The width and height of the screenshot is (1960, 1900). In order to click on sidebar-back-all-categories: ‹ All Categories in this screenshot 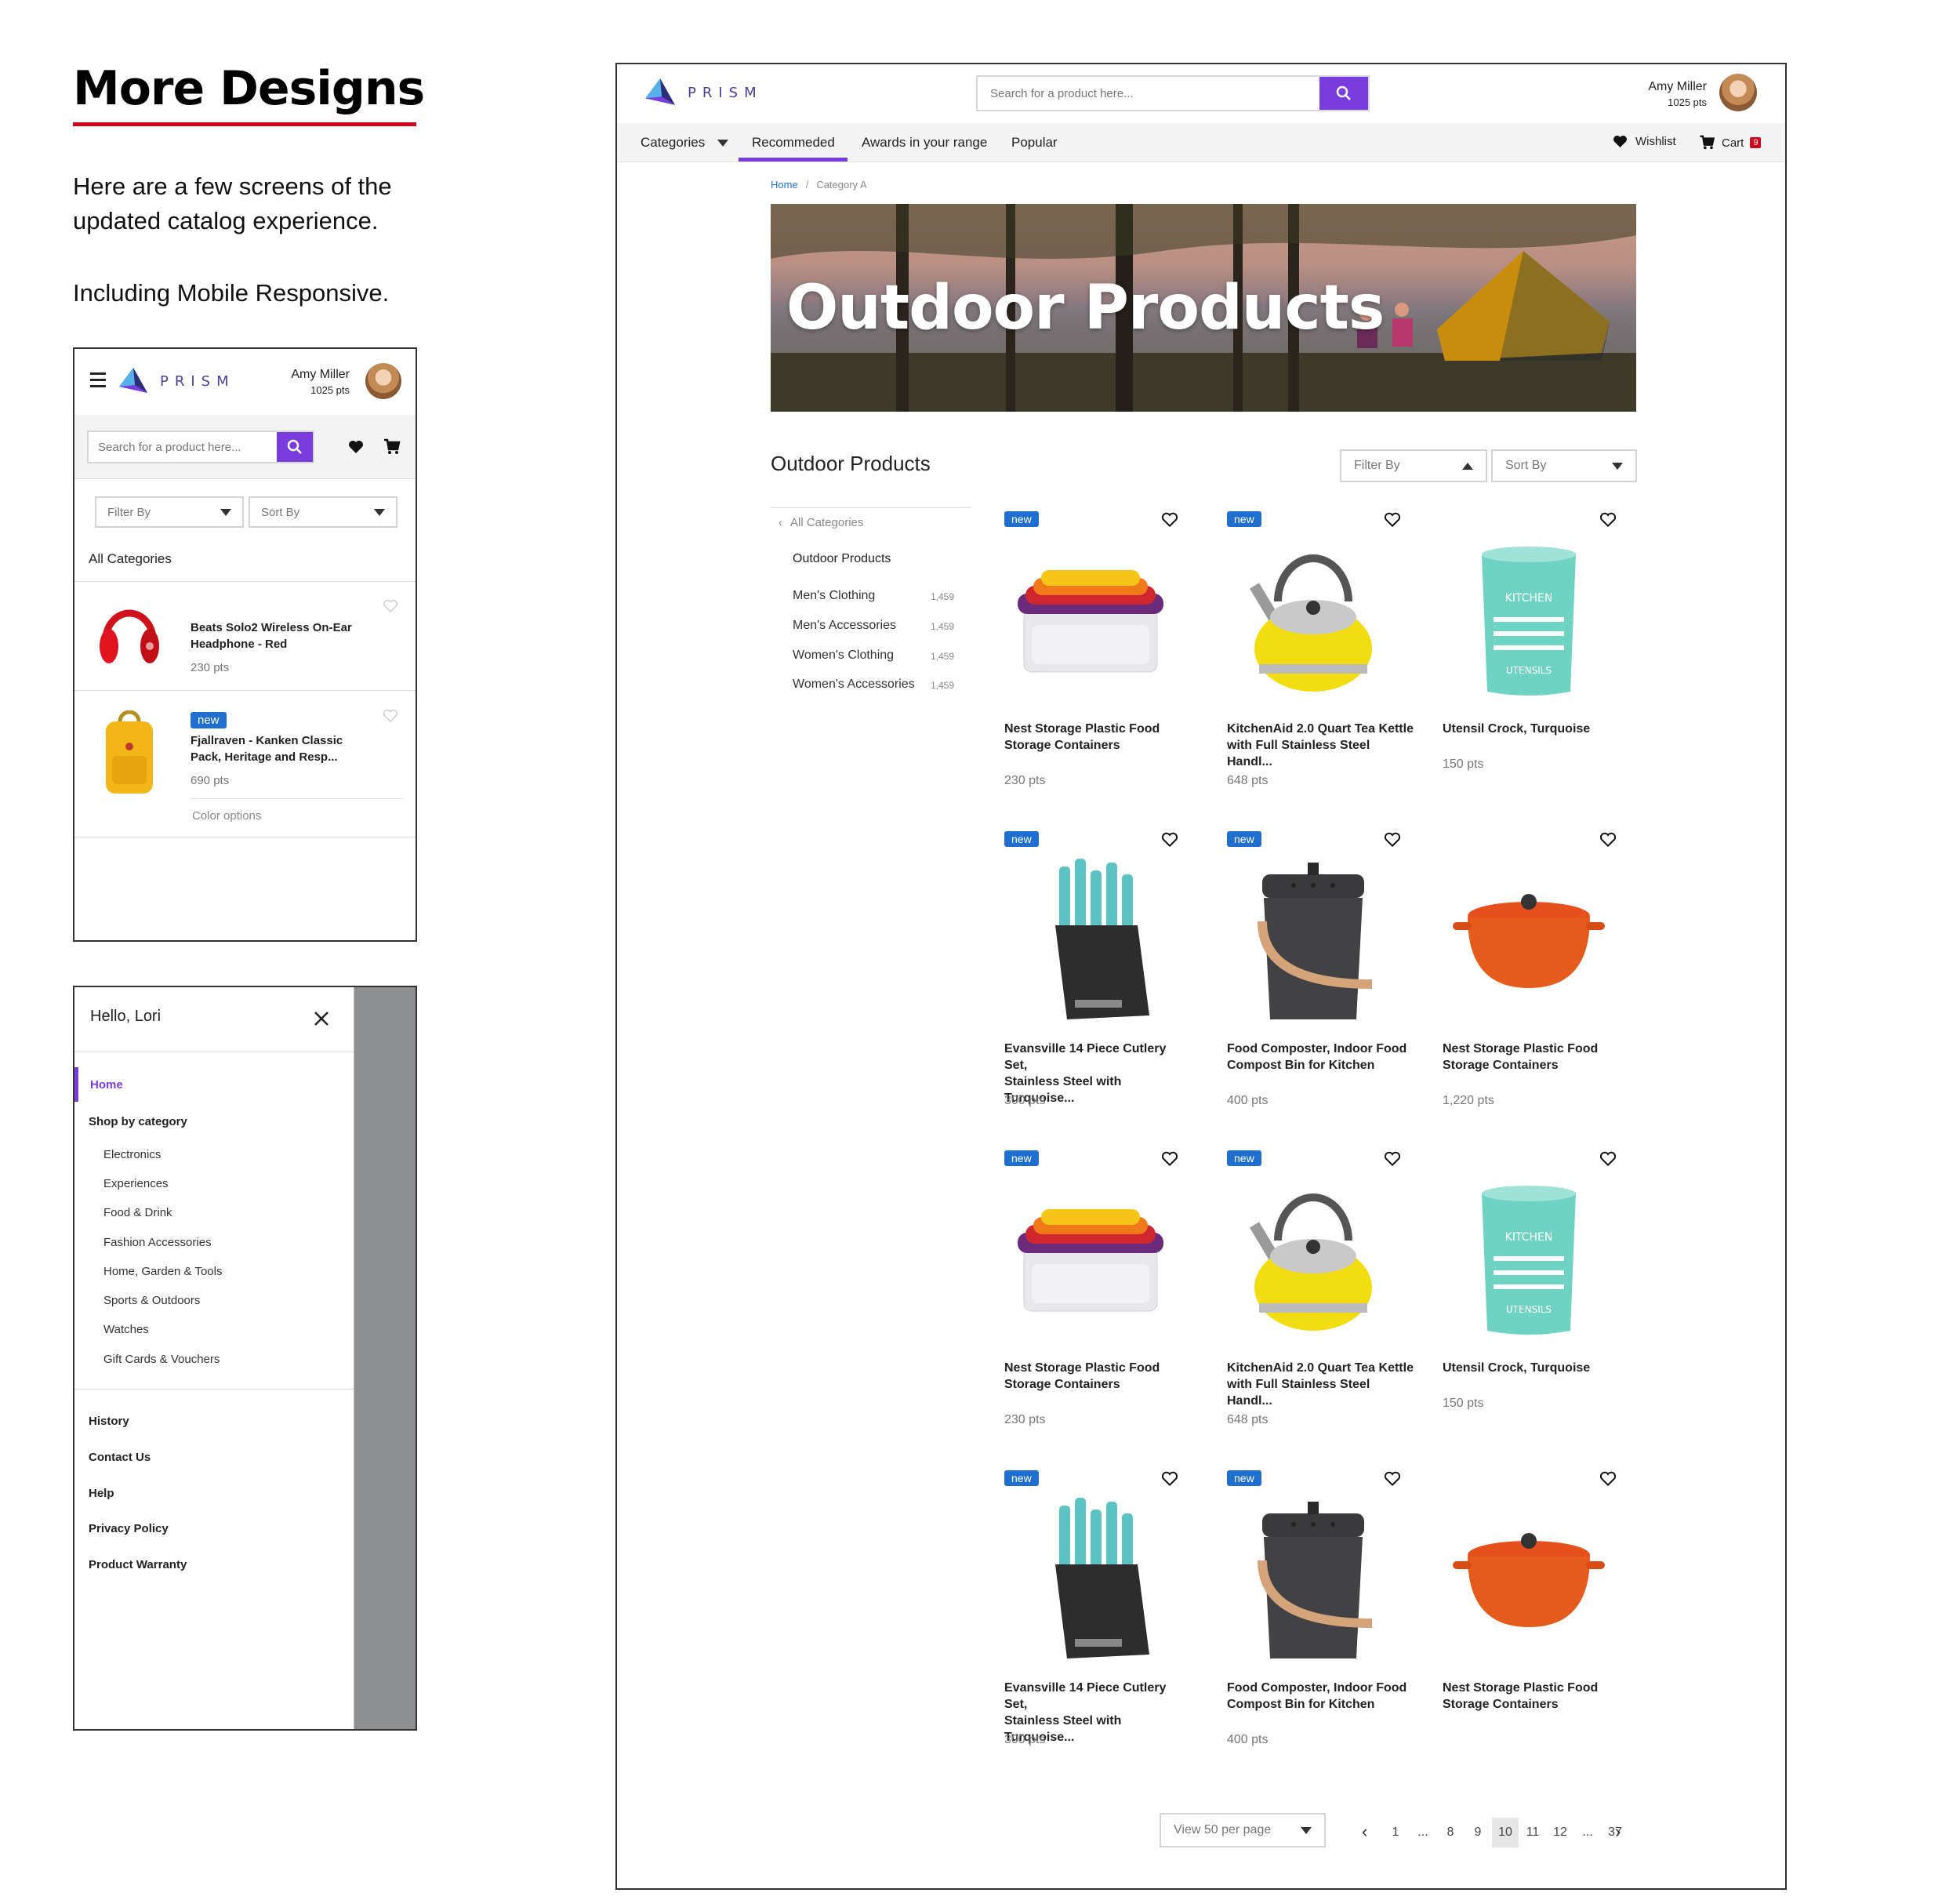, I will do `click(821, 523)`.